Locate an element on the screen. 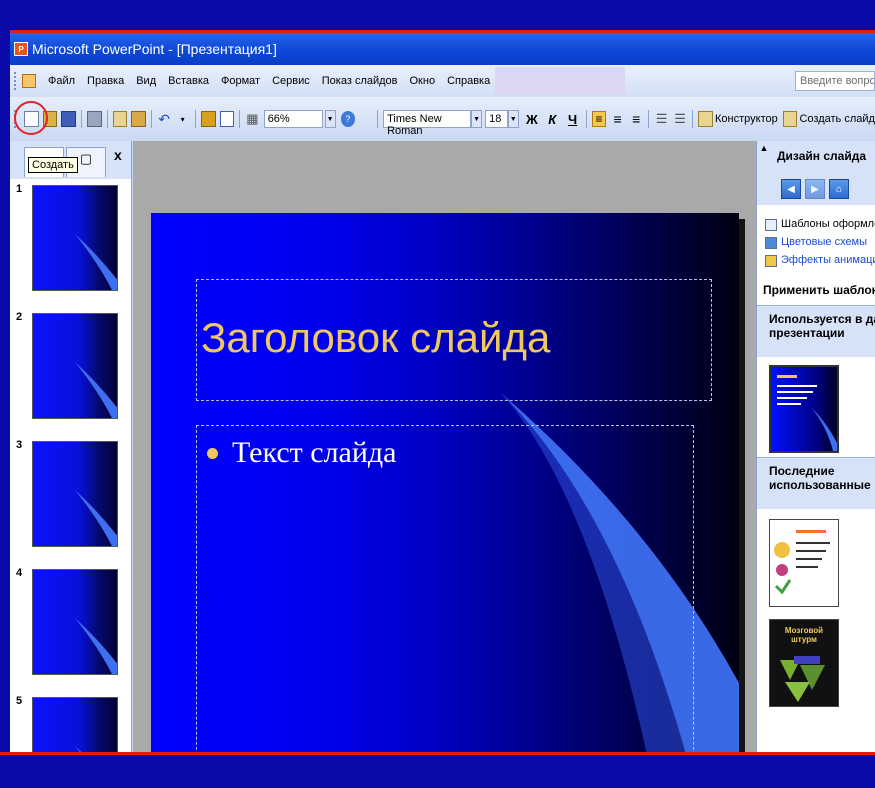 This screenshot has width=875, height=788. designer-button: Конструктор is located at coordinates (746, 119).